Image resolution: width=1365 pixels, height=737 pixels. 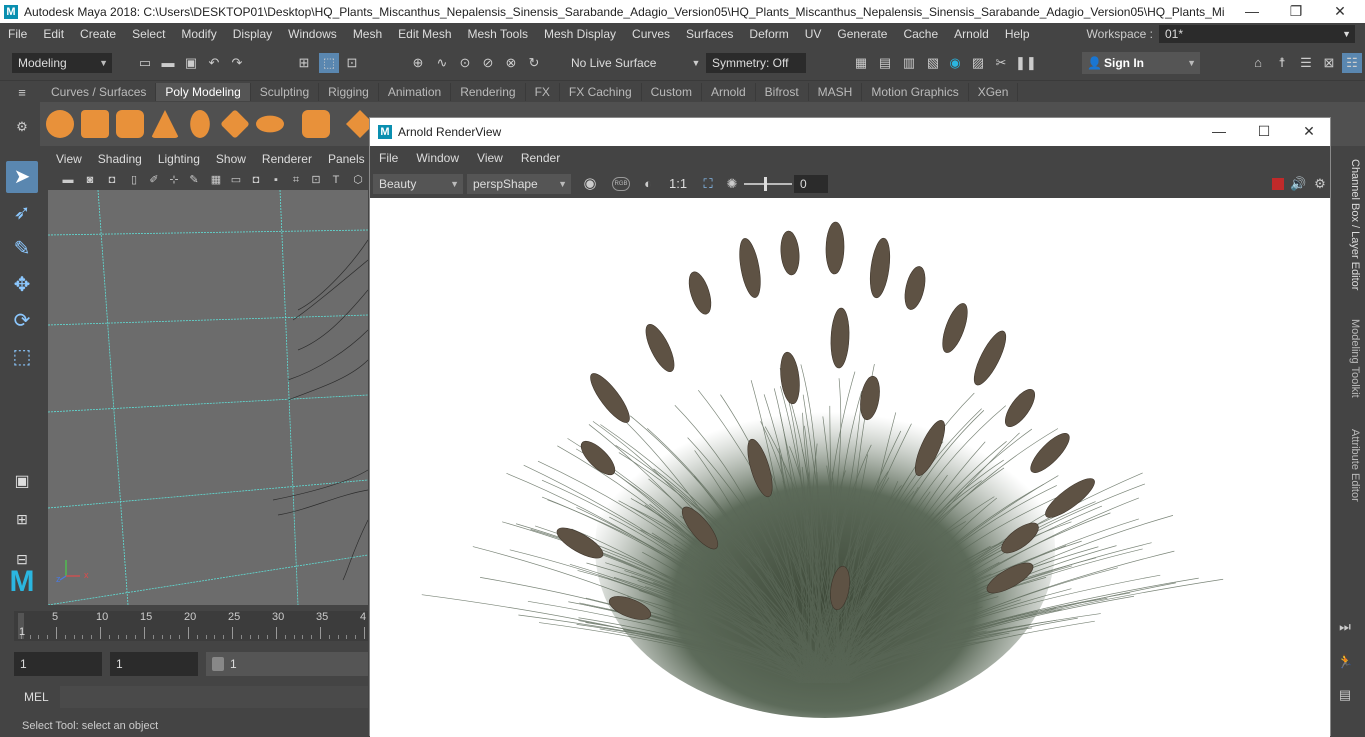 What do you see at coordinates (22, 93) in the screenshot?
I see `shelf-menu-icon: ≡` at bounding box center [22, 93].